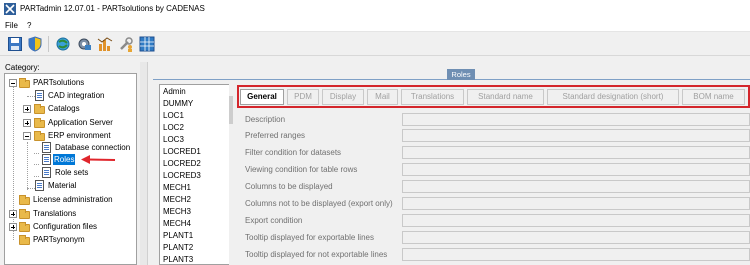 The width and height of the screenshot is (750, 265). Describe the element at coordinates (93, 147) in the screenshot. I see `tree-item-label: Database connection` at that location.